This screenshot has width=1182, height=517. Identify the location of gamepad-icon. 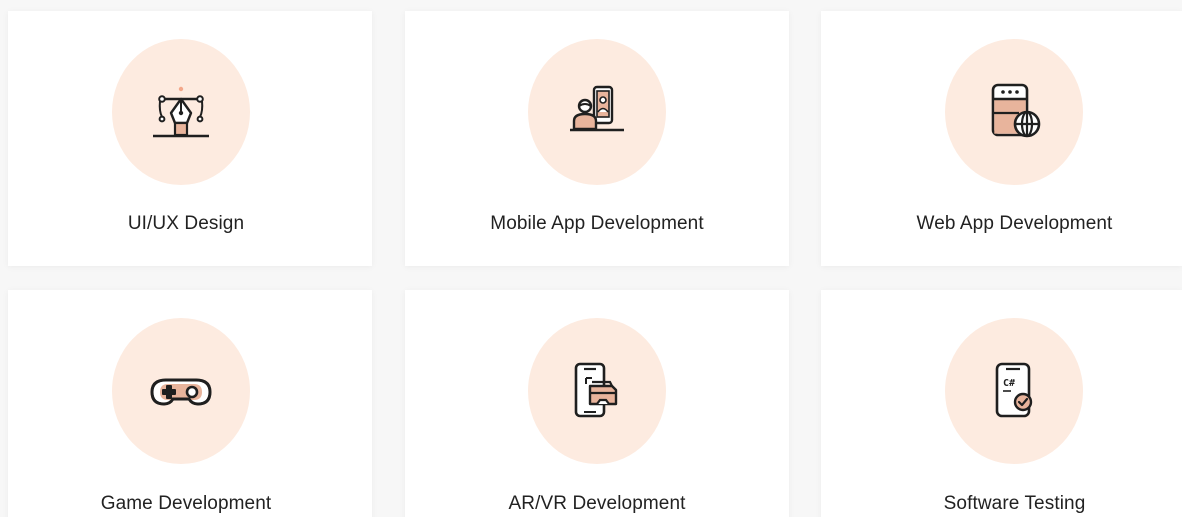
(181, 392).